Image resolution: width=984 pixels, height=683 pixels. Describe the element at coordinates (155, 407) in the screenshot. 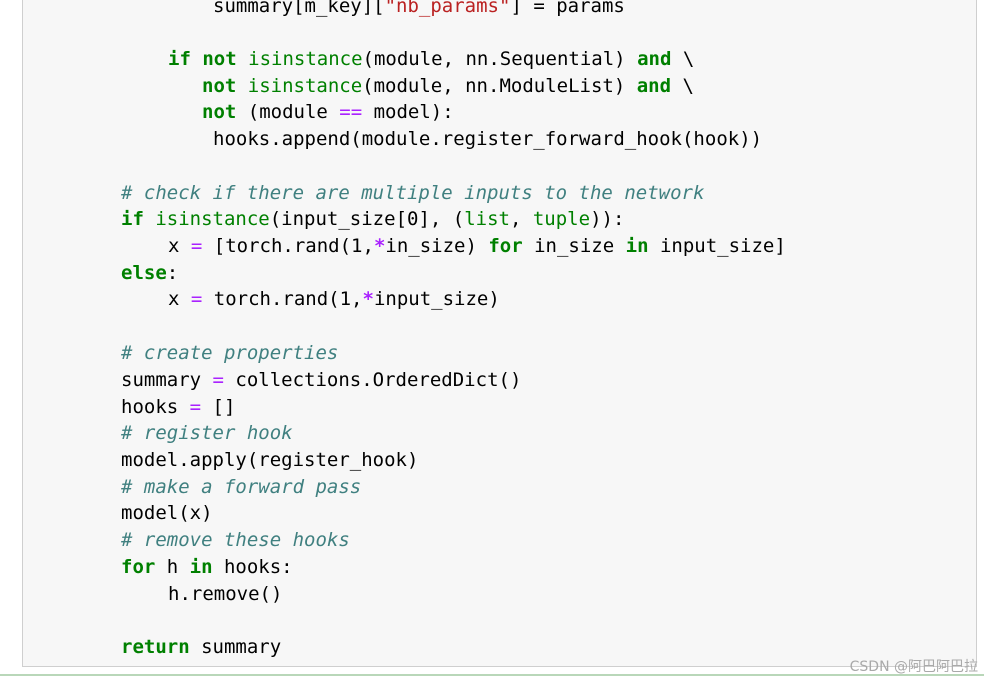

I see `code-token: hooks` at that location.